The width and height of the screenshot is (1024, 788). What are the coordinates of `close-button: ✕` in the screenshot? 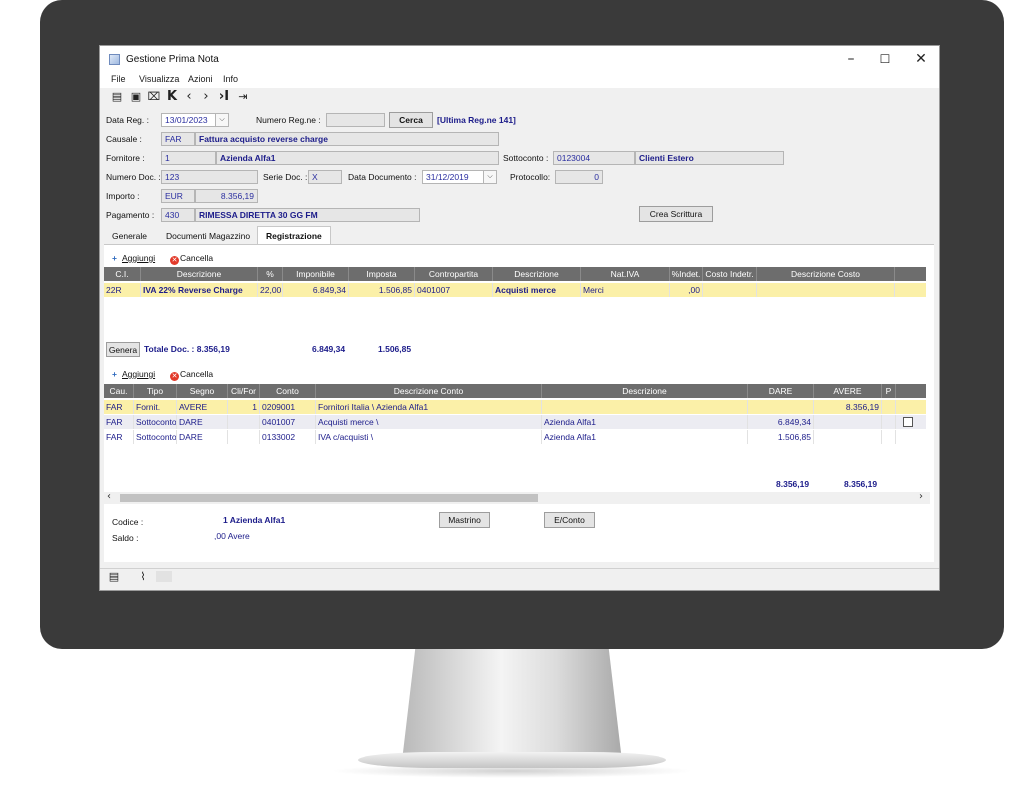 It's located at (921, 59).